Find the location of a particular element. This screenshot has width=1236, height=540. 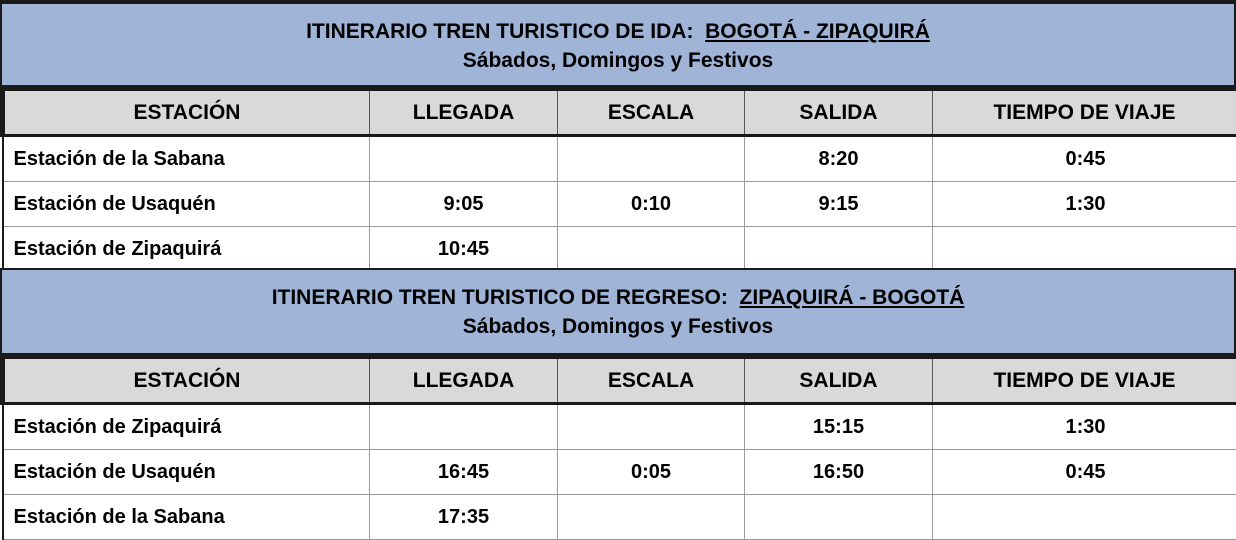

table-row: Estación de la Sabana 17:35 is located at coordinates (618, 517).